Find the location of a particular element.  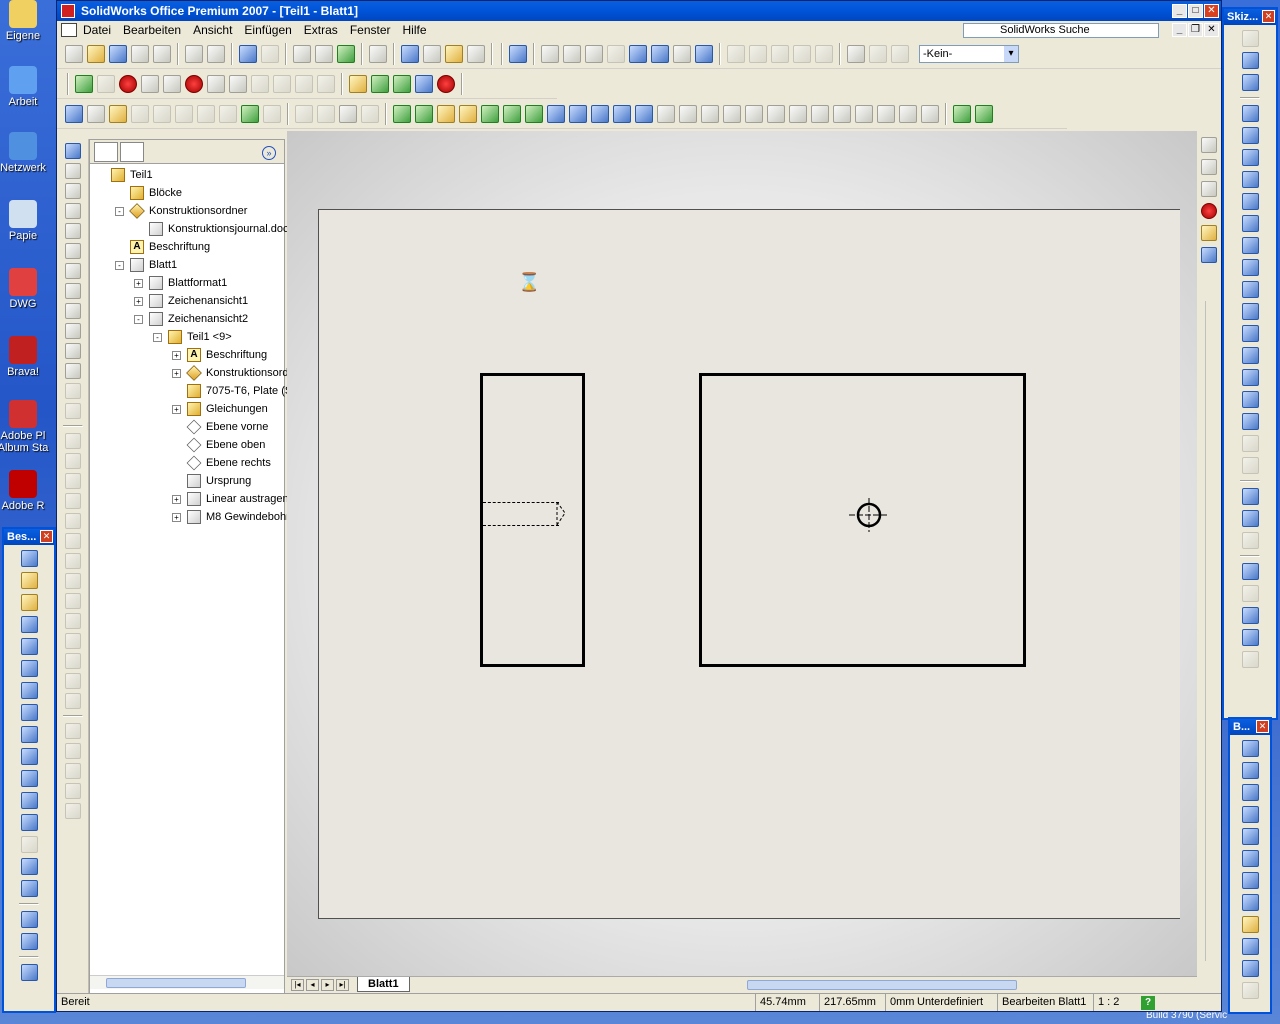

table-icon is located at coordinates (250, 113).